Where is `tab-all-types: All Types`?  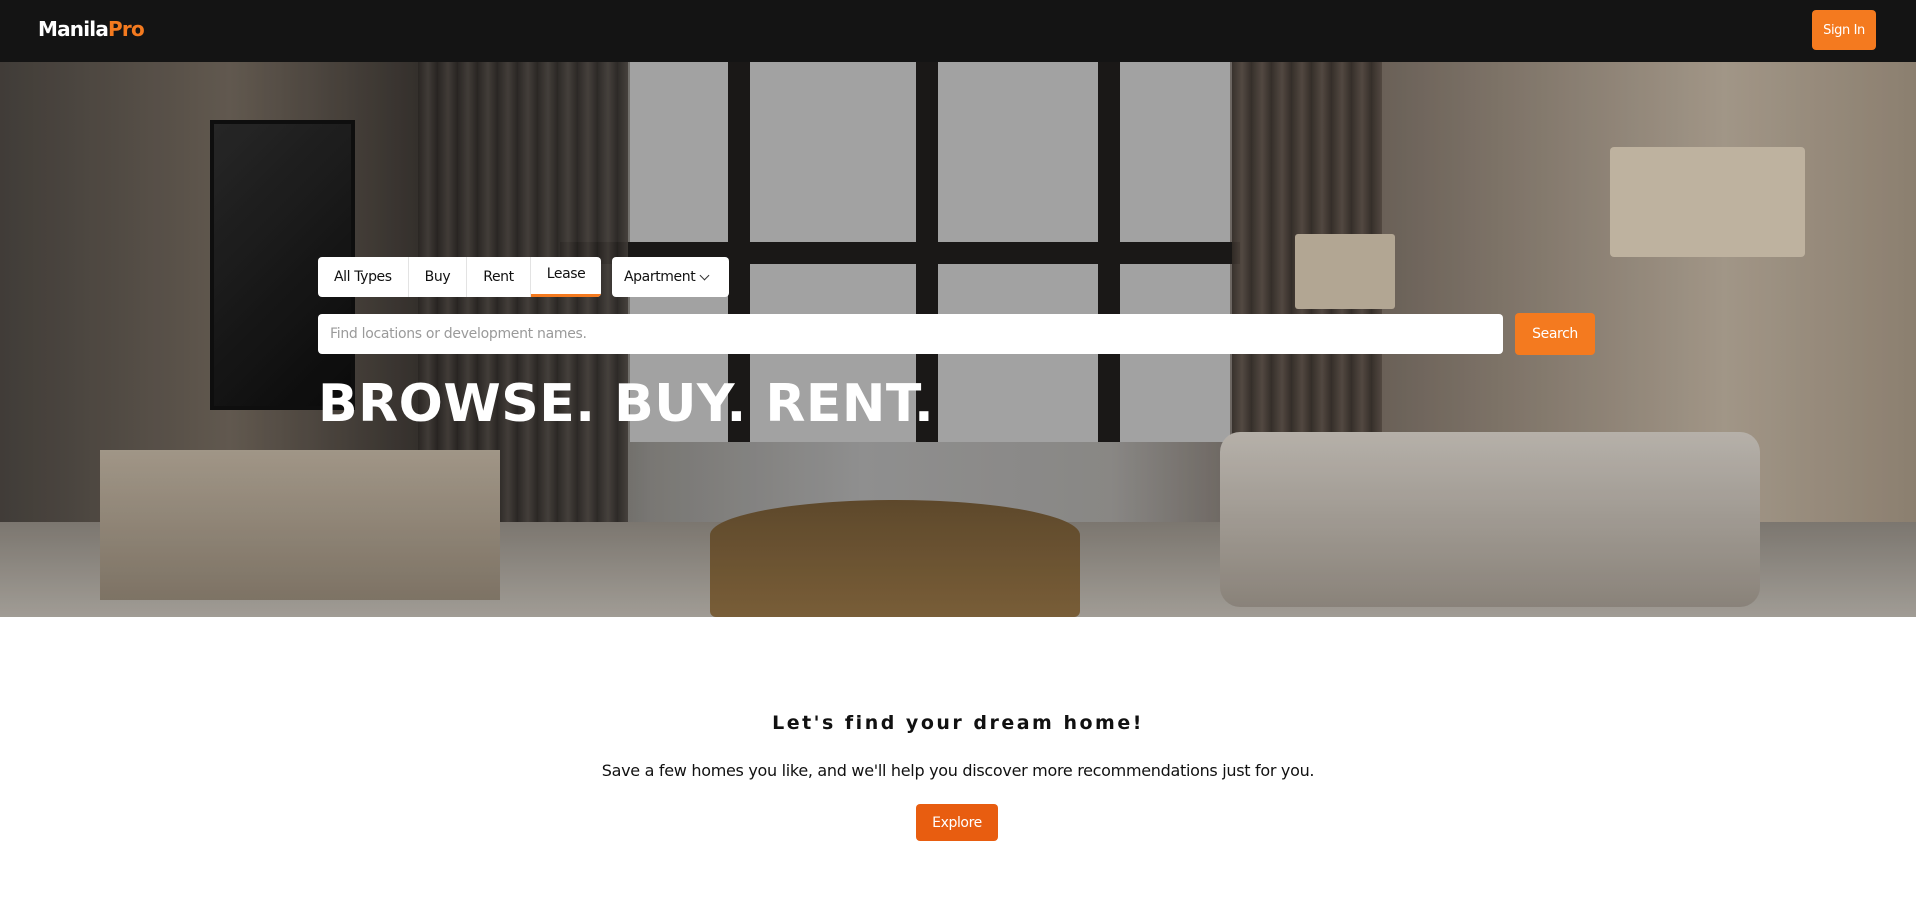
tab-all-types: All Types is located at coordinates (363, 277).